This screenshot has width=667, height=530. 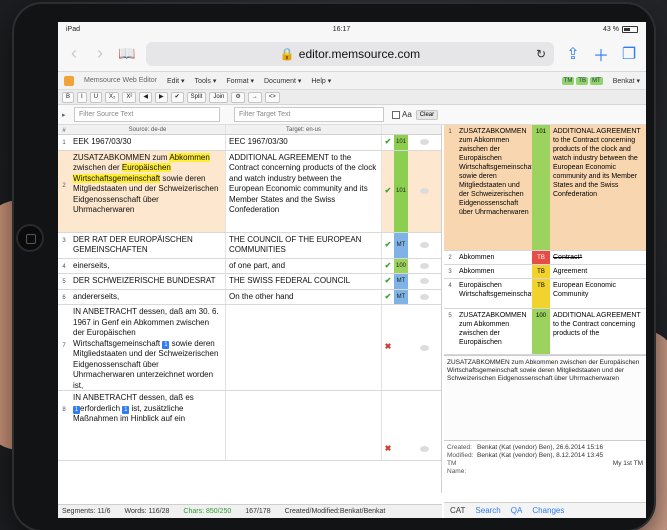 I want to click on inline-tag: 1, so click(x=76, y=409).